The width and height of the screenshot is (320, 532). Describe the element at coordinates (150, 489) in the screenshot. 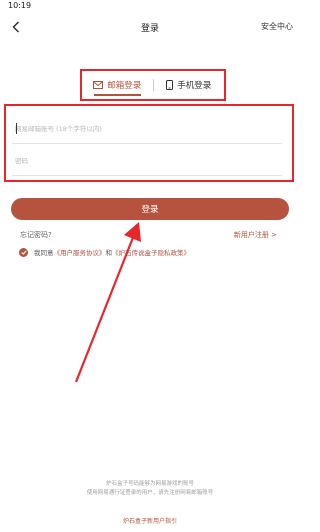

I see `footer-note: 炉石盒子号码能够为网易游戏的账号 使用网易通行证登录的用户，请先注册网易邮箱账号` at that location.